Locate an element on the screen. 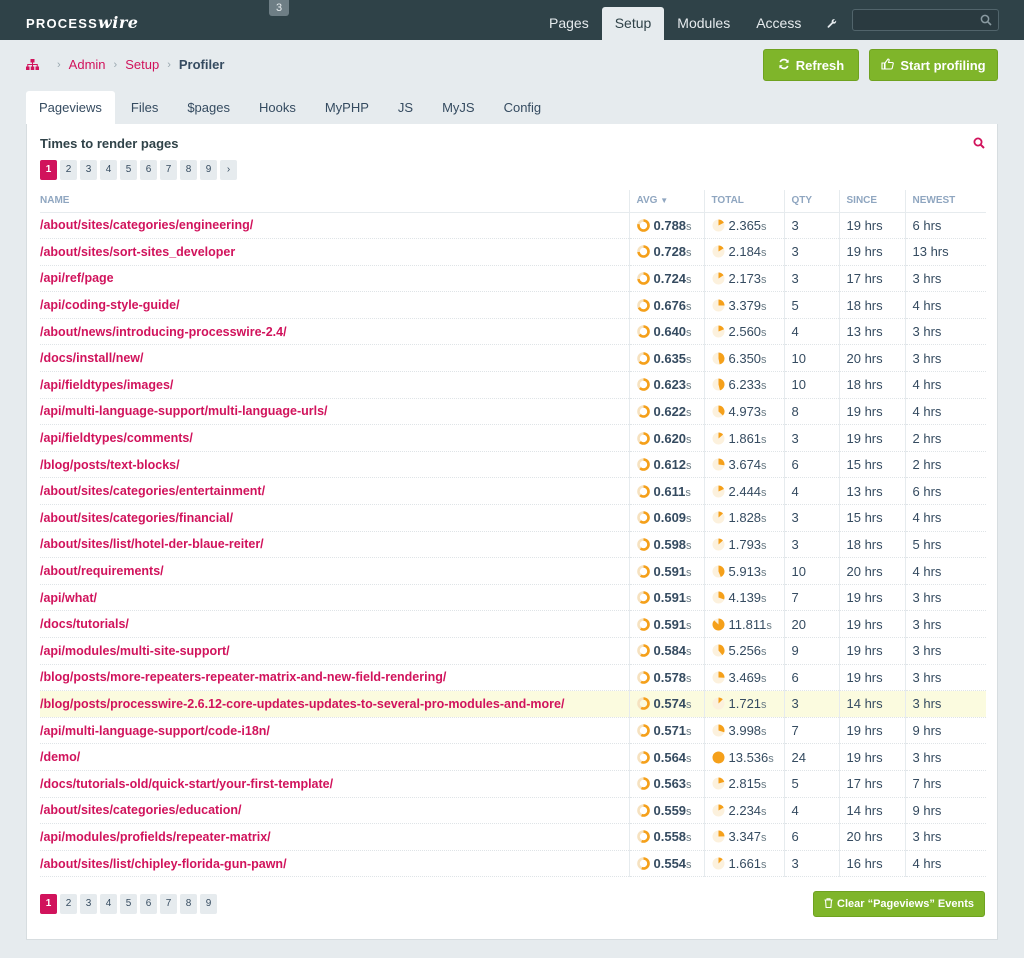 Image resolution: width=1024 pixels, height=958 pixels. search-input is located at coordinates (912, 20).